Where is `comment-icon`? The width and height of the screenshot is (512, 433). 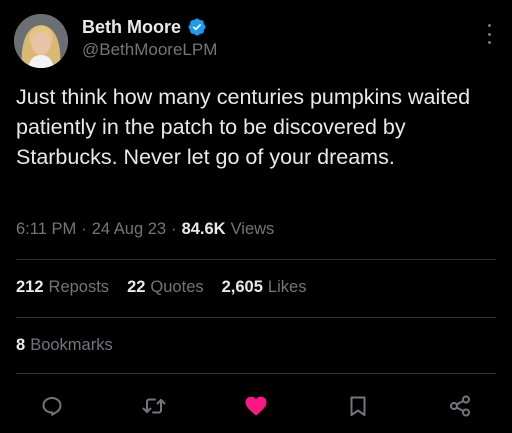 comment-icon is located at coordinates (52, 406).